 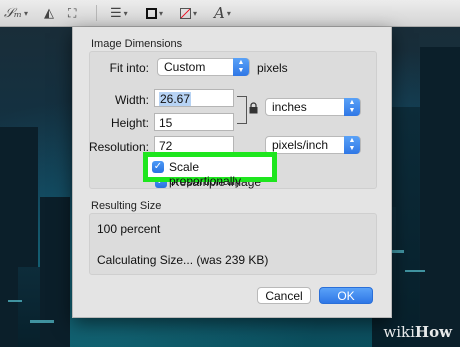 I want to click on text-style-icon: A, so click(x=219, y=13).